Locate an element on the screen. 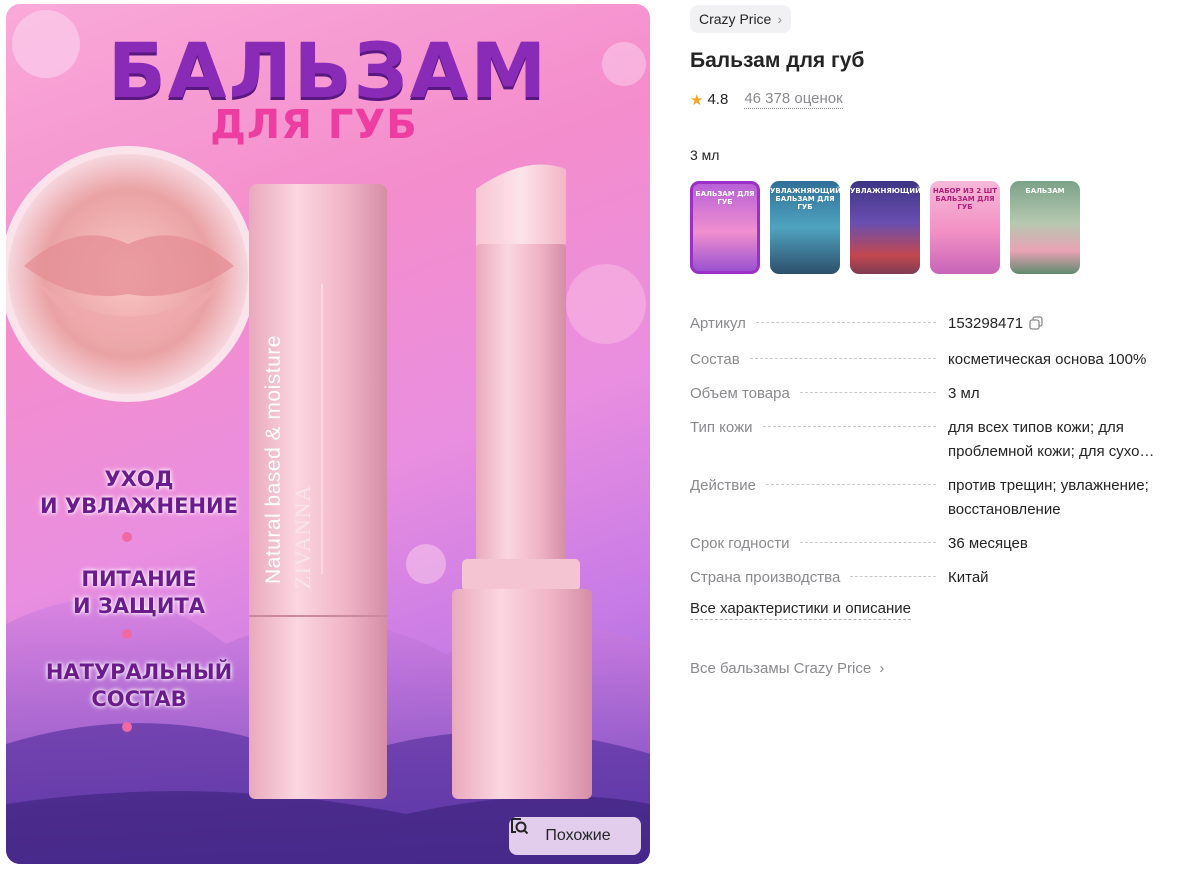 The width and height of the screenshot is (1200, 875). spec-value: против трещин; увлажнение; is located at coordinates (1048, 485).